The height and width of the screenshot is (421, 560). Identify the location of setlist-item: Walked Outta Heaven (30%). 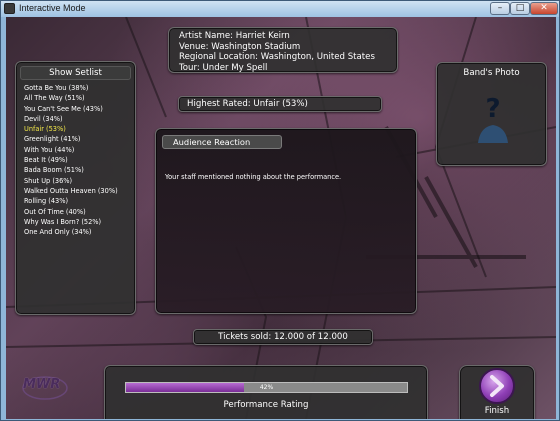
(71, 191).